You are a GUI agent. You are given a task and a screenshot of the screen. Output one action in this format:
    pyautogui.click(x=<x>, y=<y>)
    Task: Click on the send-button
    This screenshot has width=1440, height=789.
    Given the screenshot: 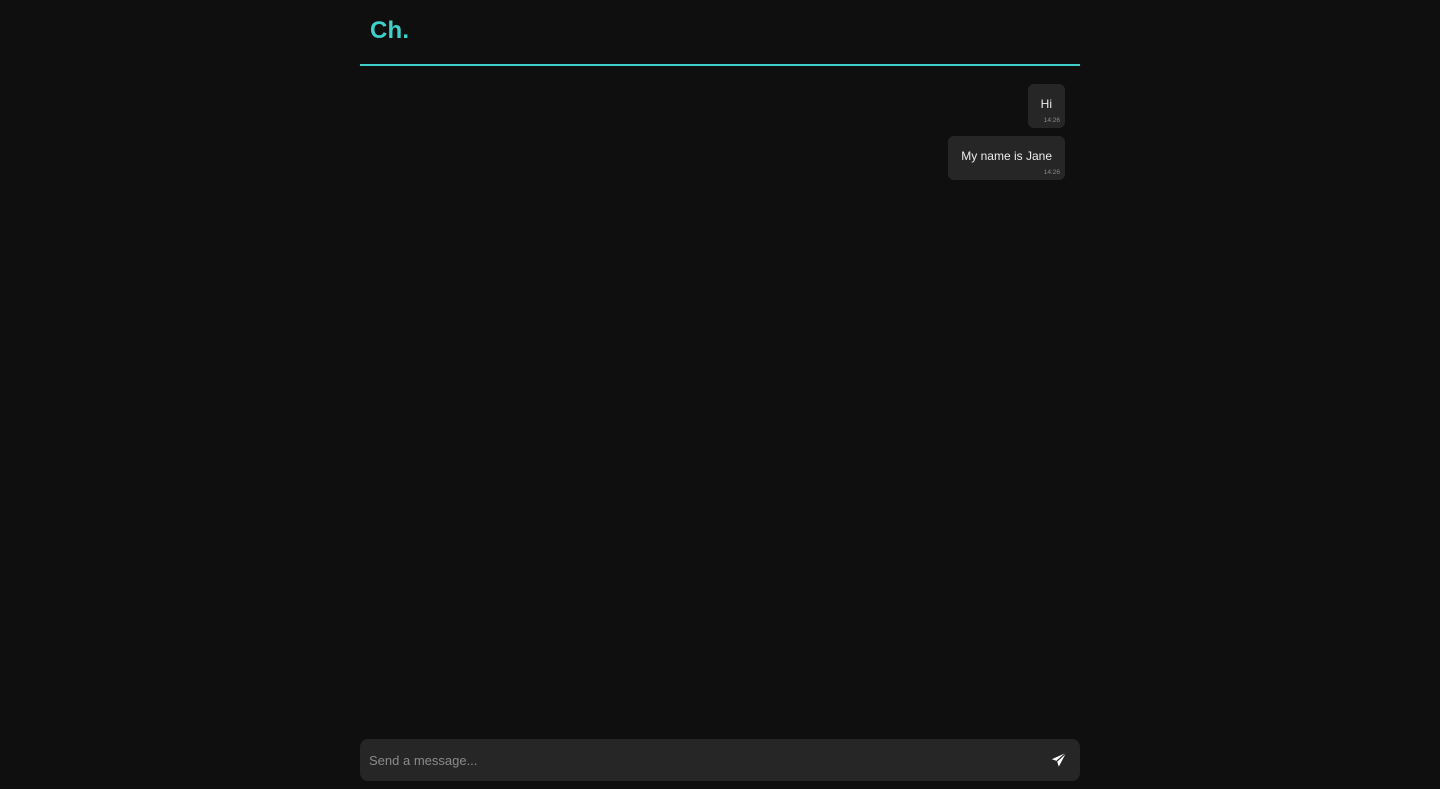 What is the action you would take?
    pyautogui.click(x=1059, y=760)
    